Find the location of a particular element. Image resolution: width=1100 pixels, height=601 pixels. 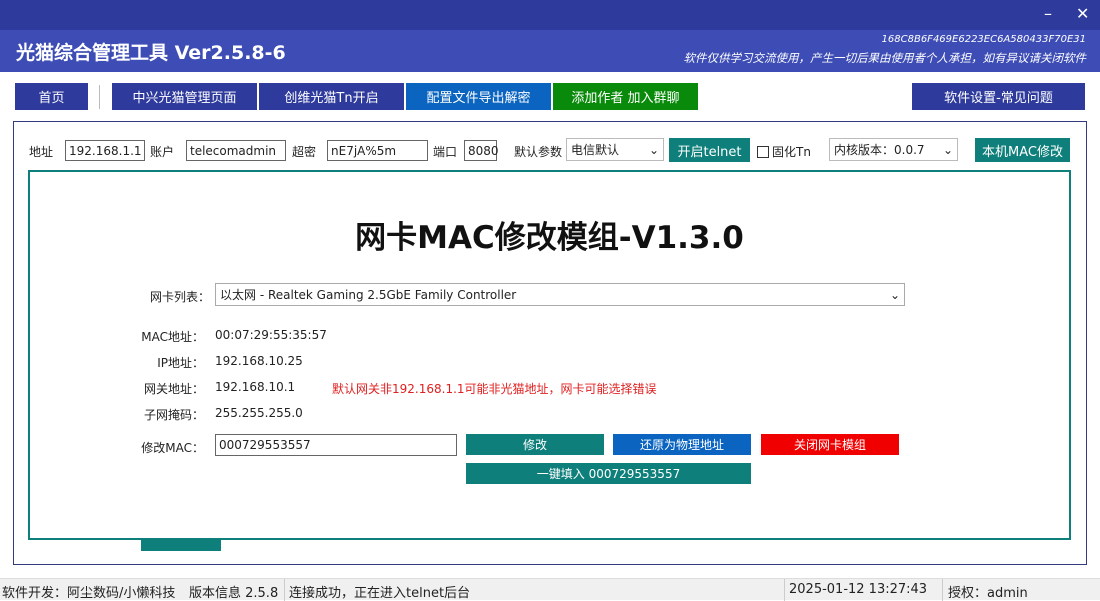

status-version: 版本信息 2.5.8 is located at coordinates (234, 593).